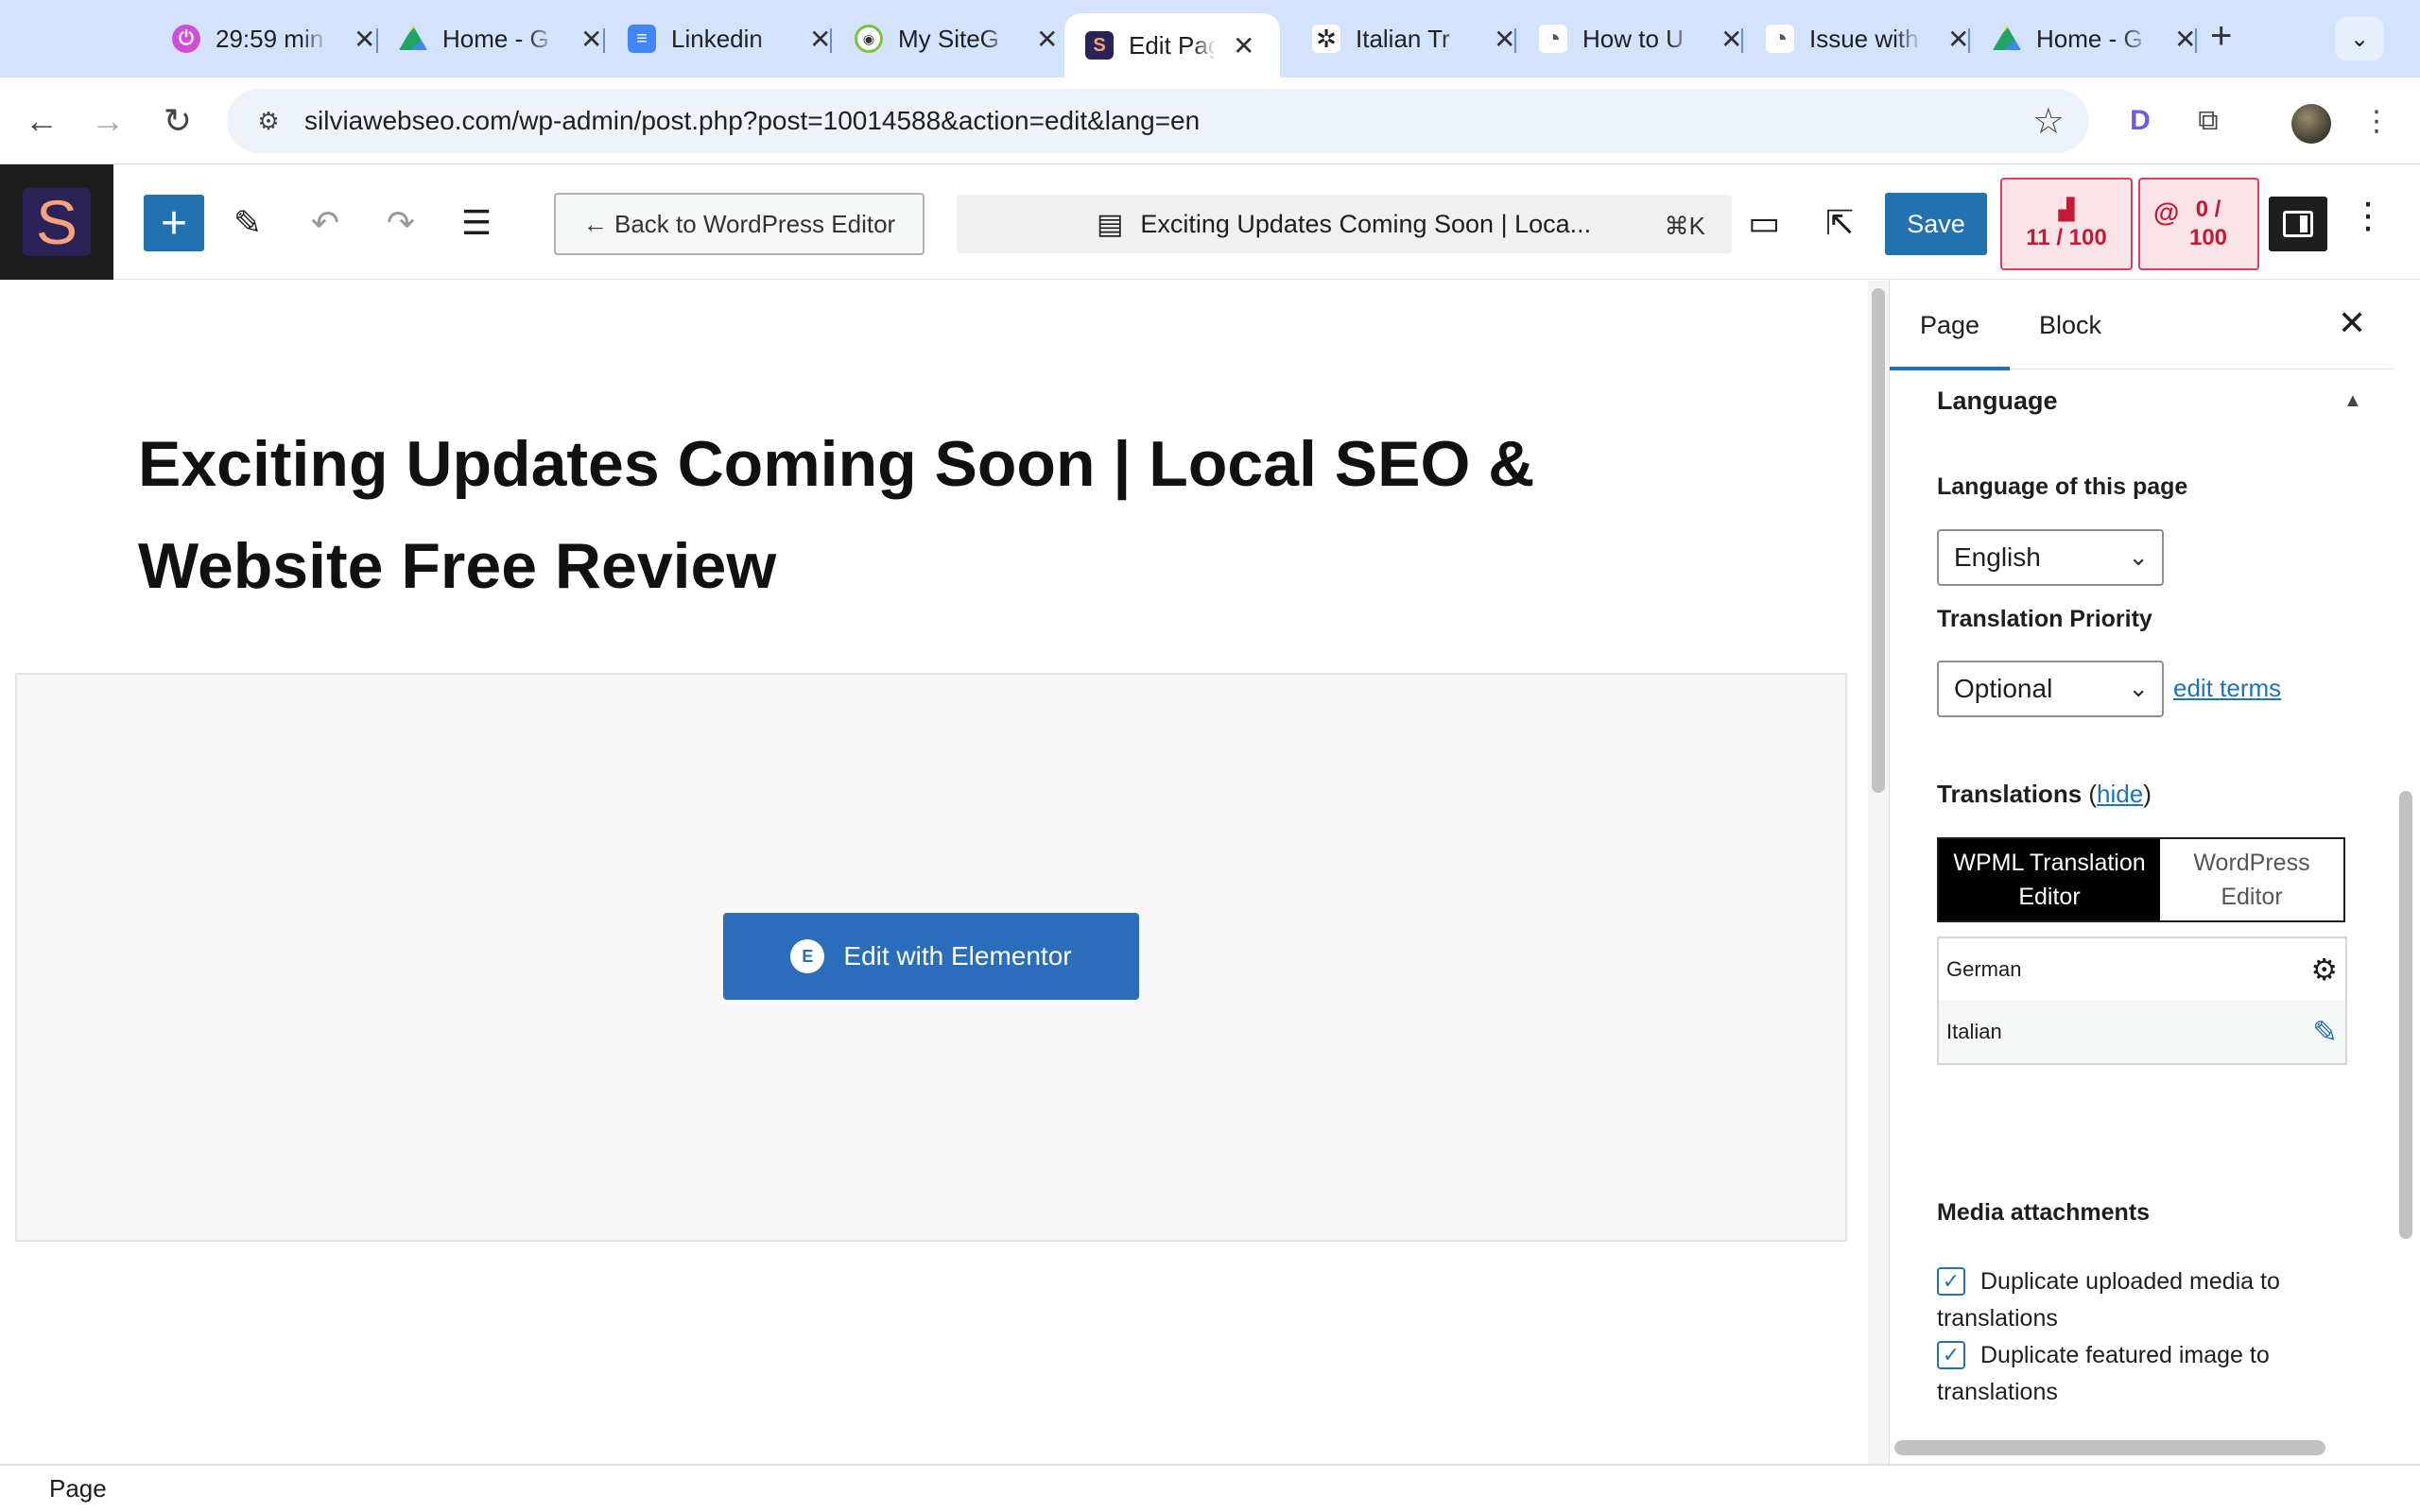  Describe the element at coordinates (2108, 1300) in the screenshot. I see `duplicate-media-label: Duplicate uploaded media to translations` at that location.